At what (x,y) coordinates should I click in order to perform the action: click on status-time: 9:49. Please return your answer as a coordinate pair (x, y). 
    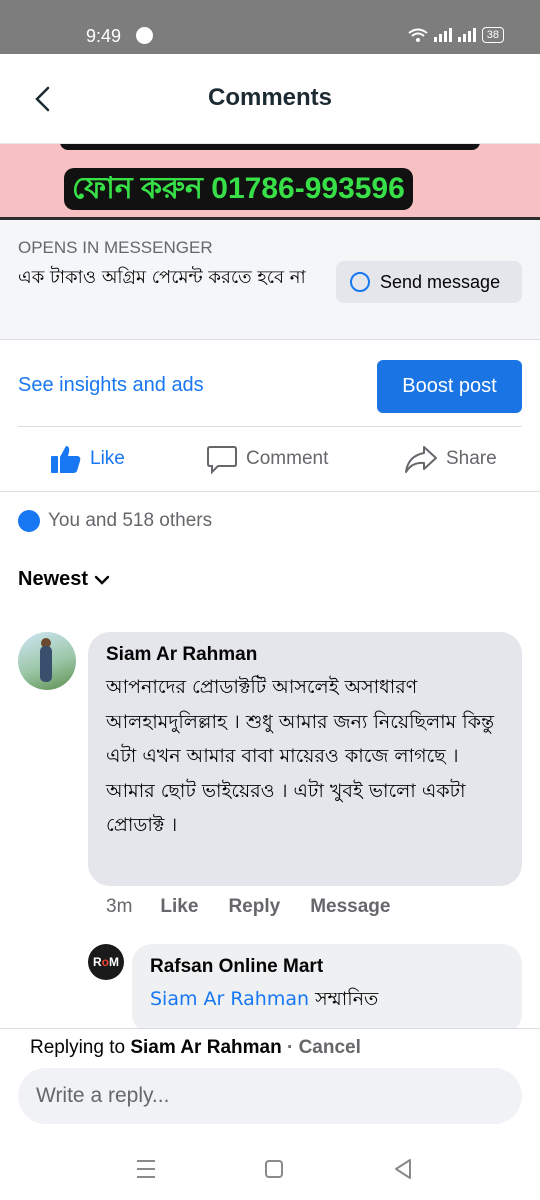
    Looking at the image, I should click on (104, 36).